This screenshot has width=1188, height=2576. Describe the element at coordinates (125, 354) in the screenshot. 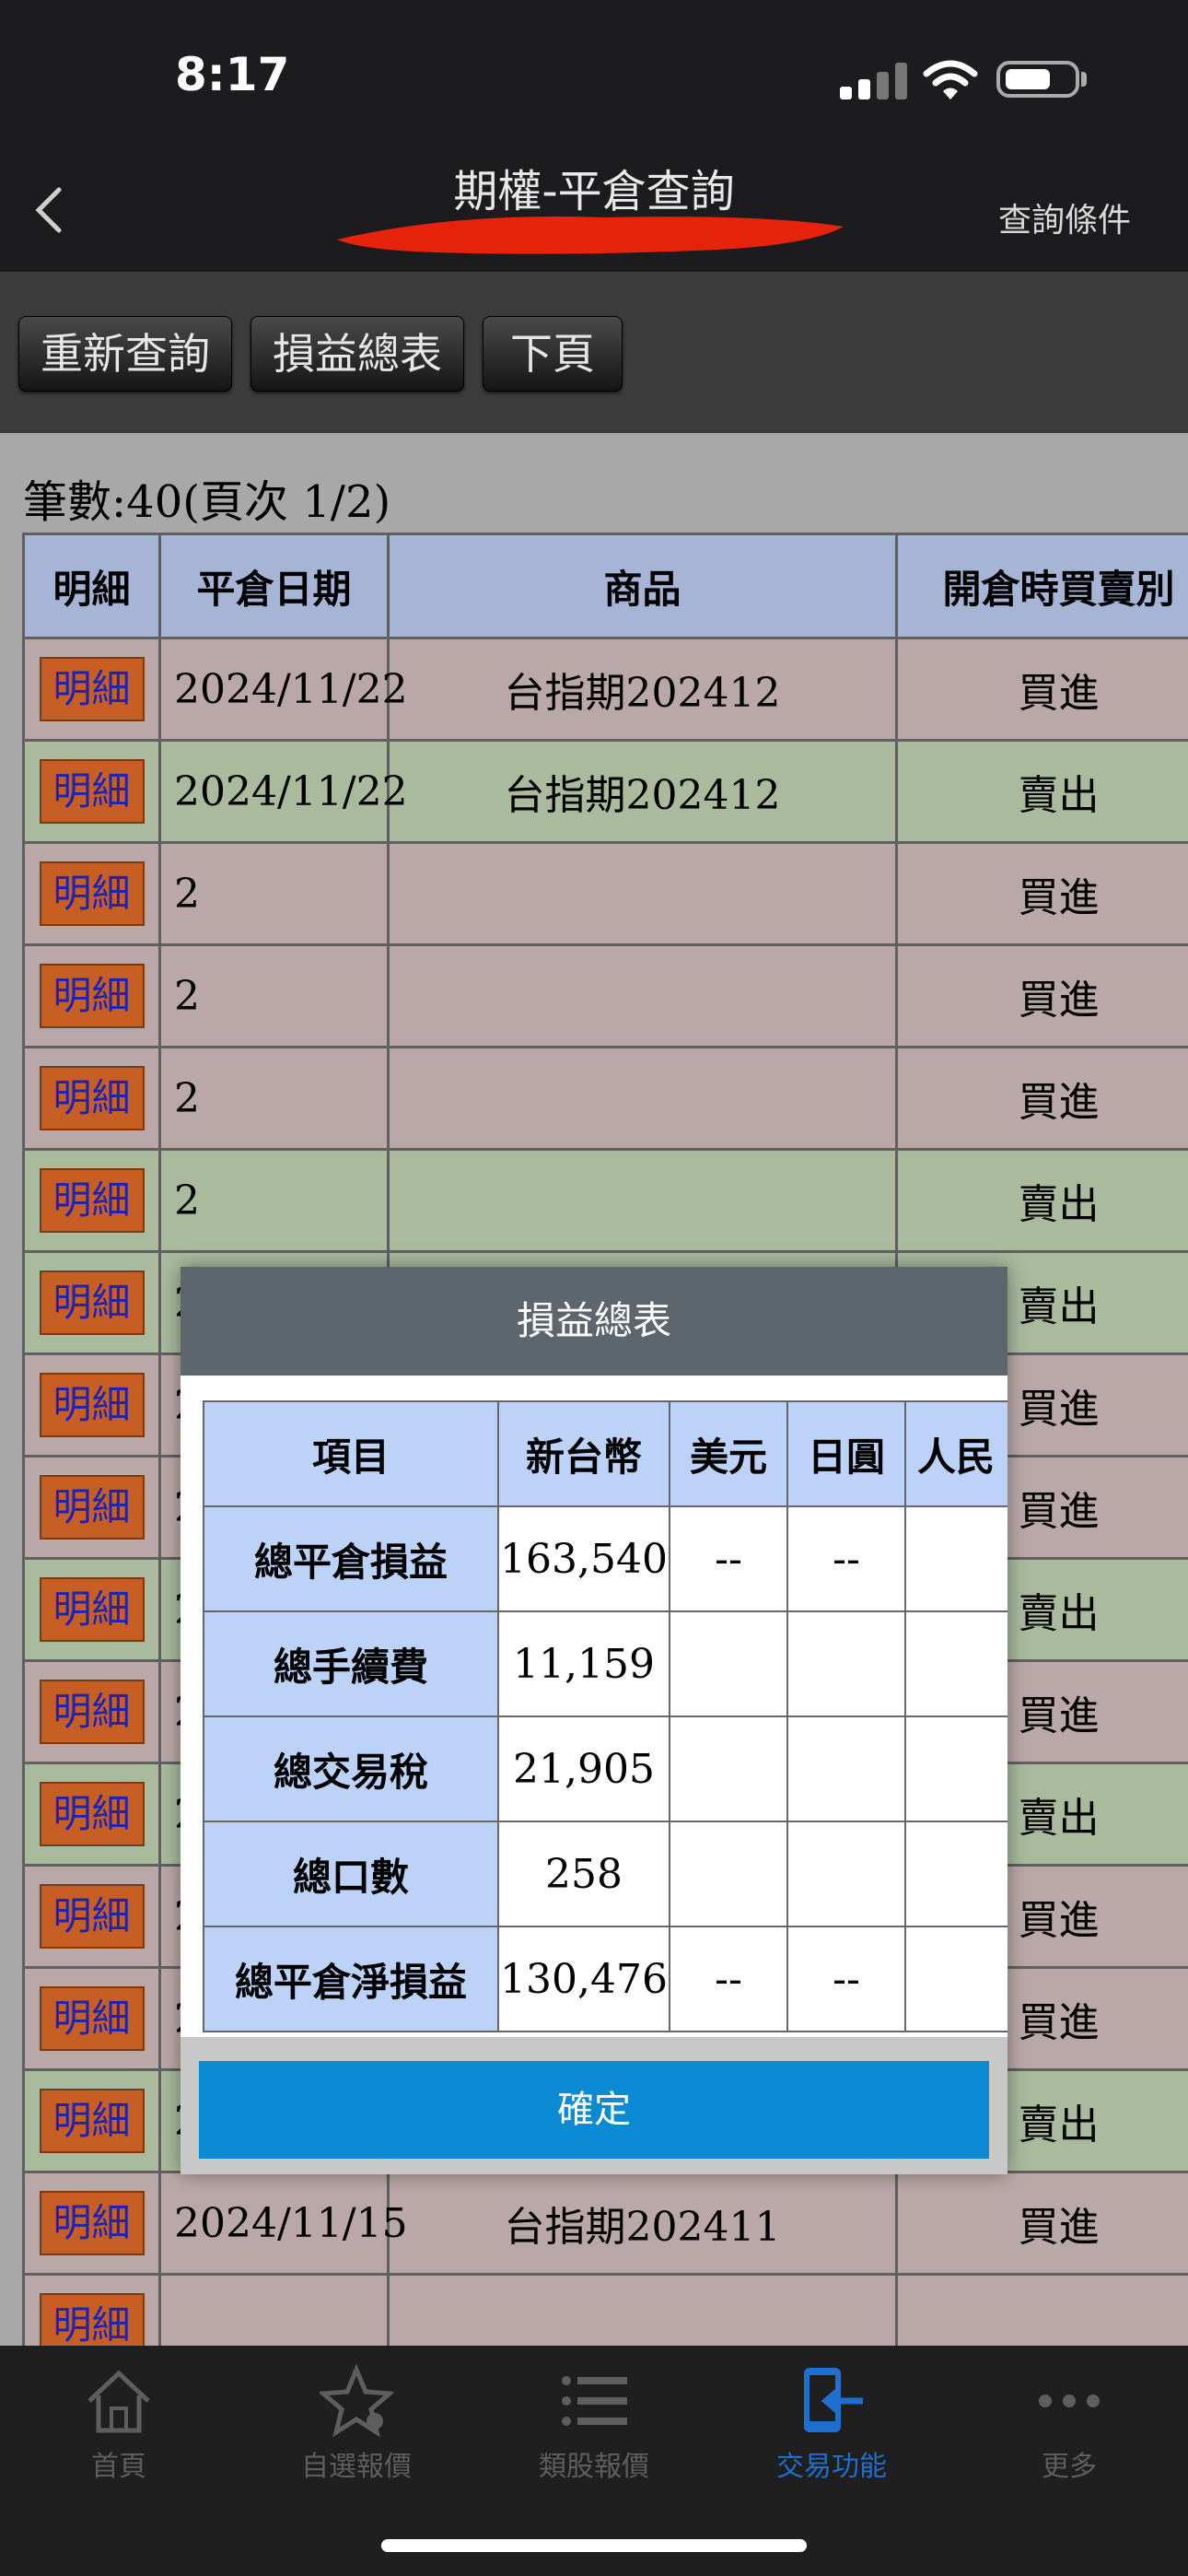

I see `requery-button: 重新查詢` at that location.